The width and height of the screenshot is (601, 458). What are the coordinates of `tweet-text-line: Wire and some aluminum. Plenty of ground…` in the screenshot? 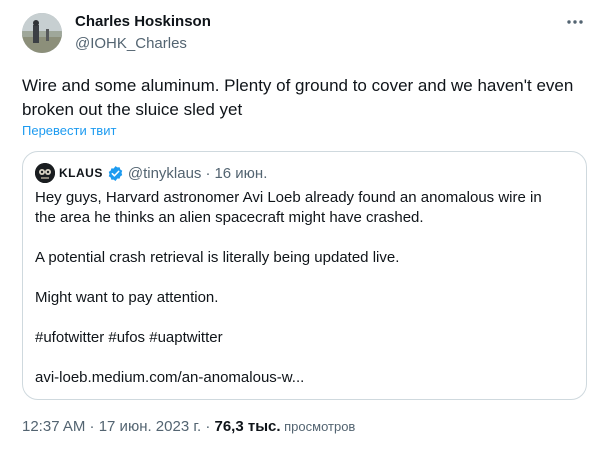 It's located at (298, 85).